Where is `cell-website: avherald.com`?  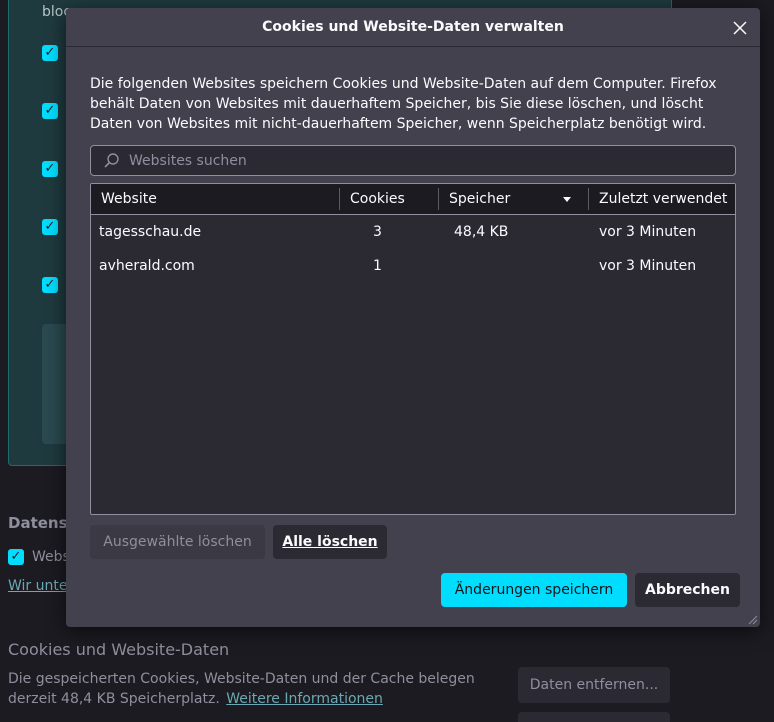 cell-website: avherald.com is located at coordinates (147, 266).